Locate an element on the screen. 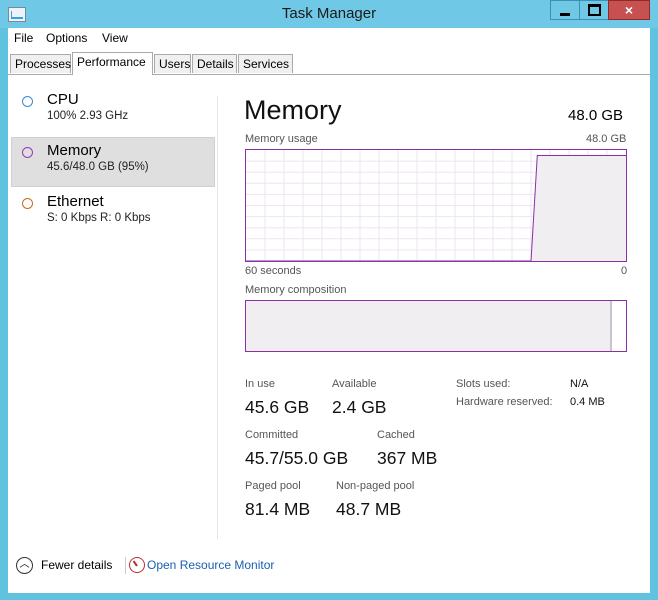 This screenshot has width=658, height=600. close-button: × is located at coordinates (629, 10).